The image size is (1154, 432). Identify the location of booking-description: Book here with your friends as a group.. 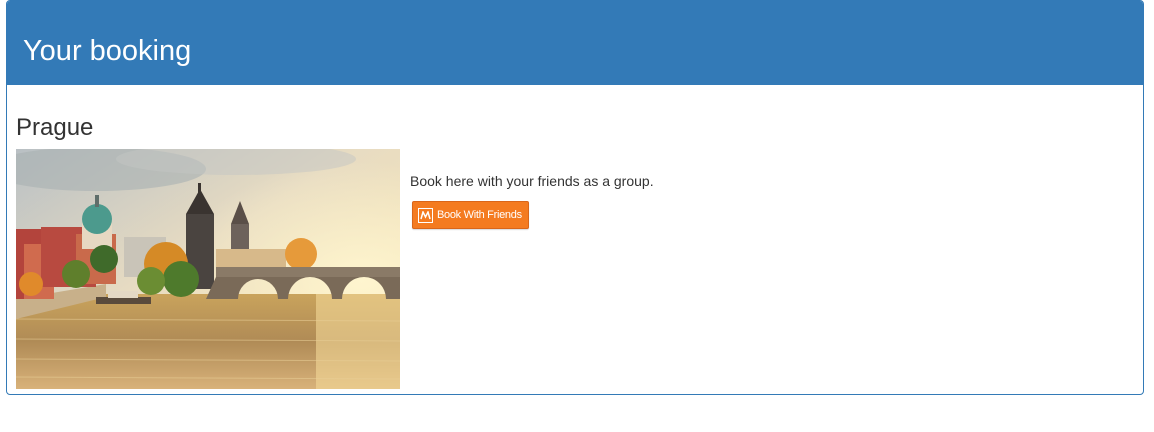
(532, 181).